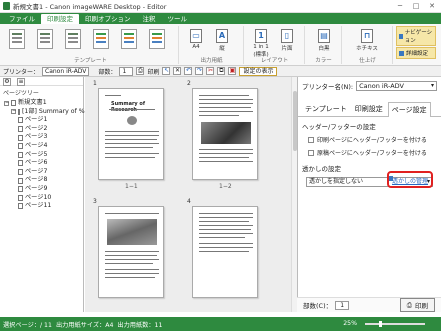 The height and width of the screenshot is (331, 441). I want to click on detail-settings-toggle: 詳細設定, so click(416, 53).